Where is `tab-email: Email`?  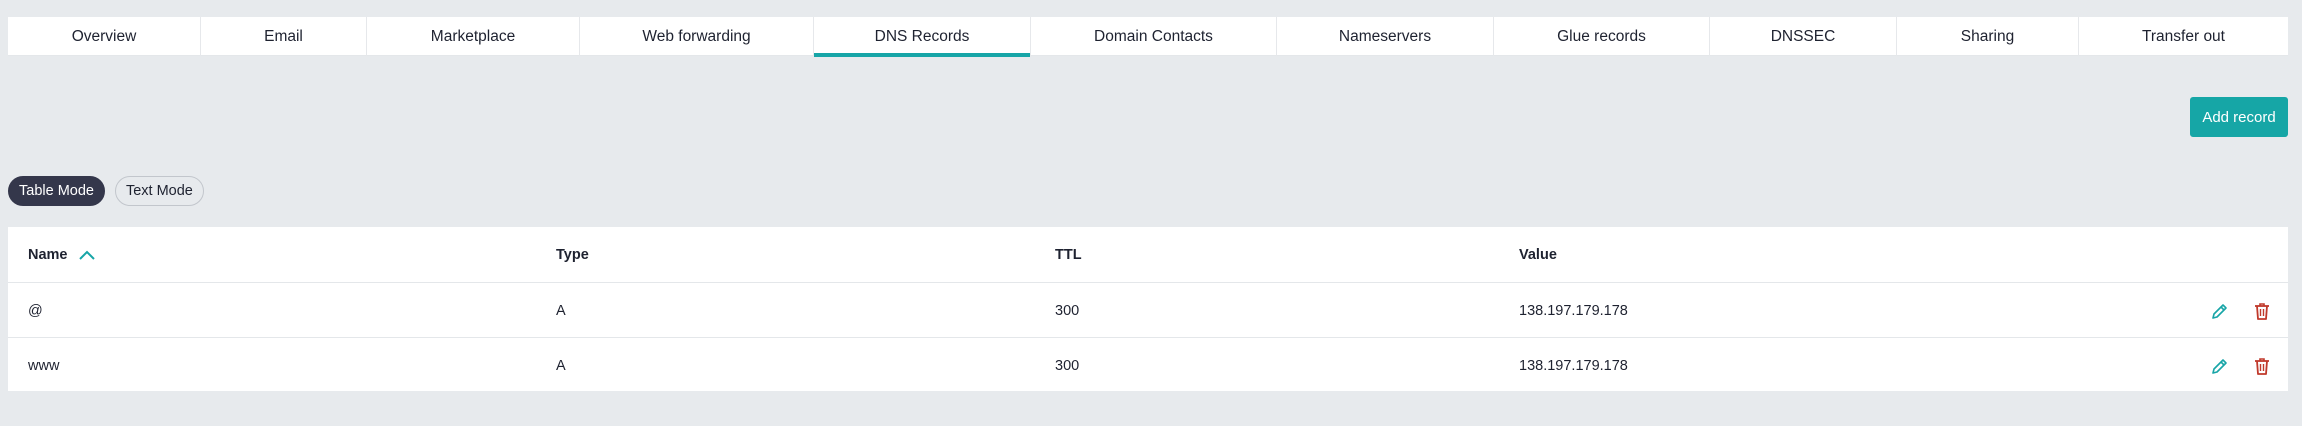
tab-email: Email is located at coordinates (284, 36).